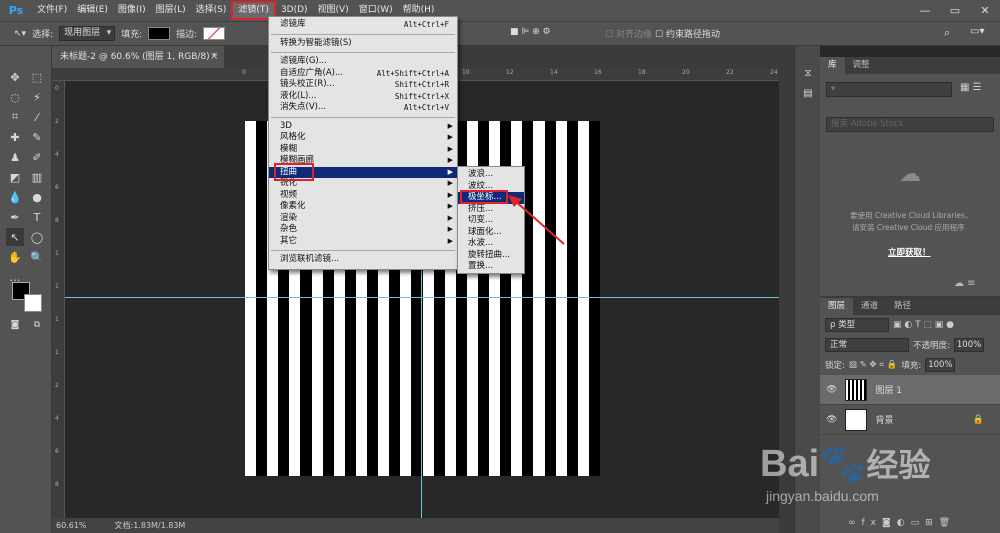 This screenshot has width=1000, height=533. What do you see at coordinates (363, 74) in the screenshot?
I see `menu-adaptive-wide-angle: 自适应广角(A)... Alt+Shift+Ctrl+A` at bounding box center [363, 74].